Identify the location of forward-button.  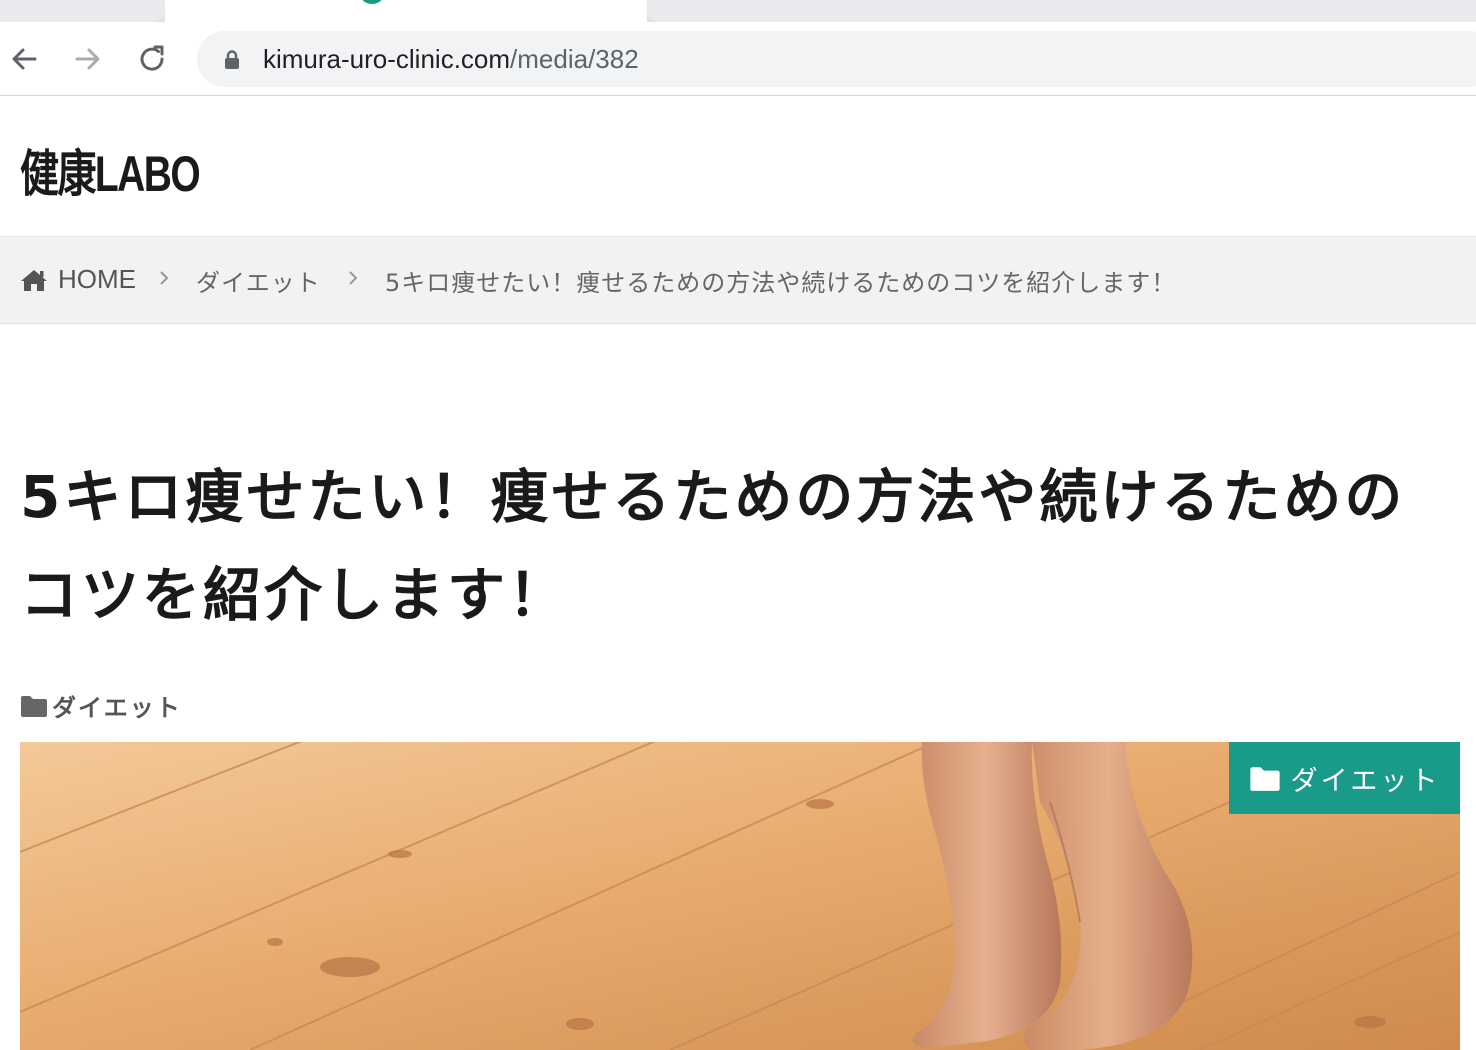
(88, 59).